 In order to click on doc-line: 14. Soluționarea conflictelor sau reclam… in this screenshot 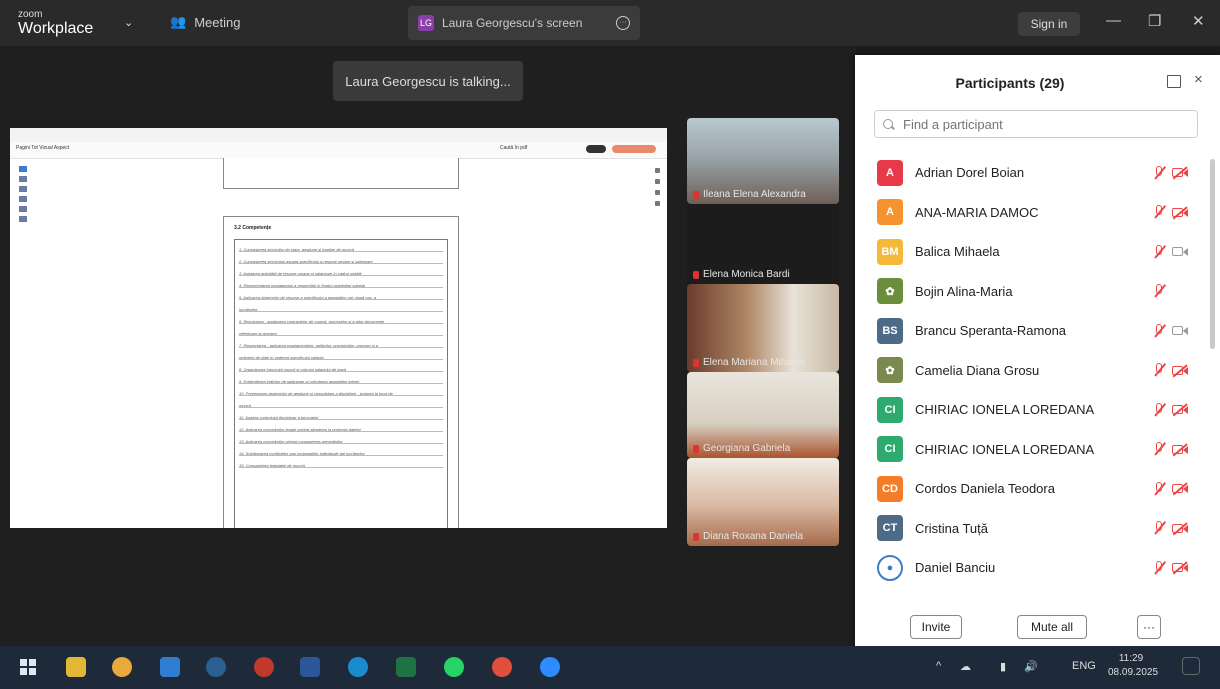, I will do `click(341, 453)`.